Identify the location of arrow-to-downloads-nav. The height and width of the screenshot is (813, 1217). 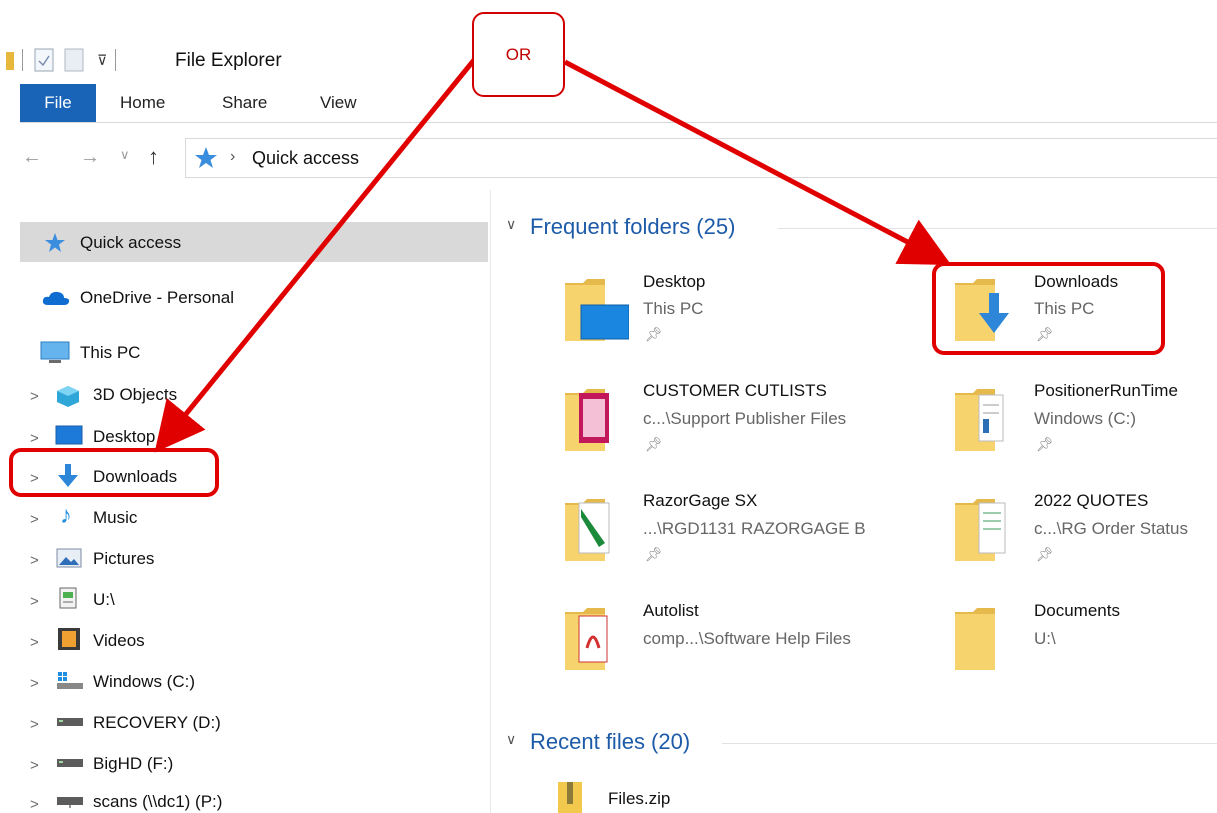
(315, 255).